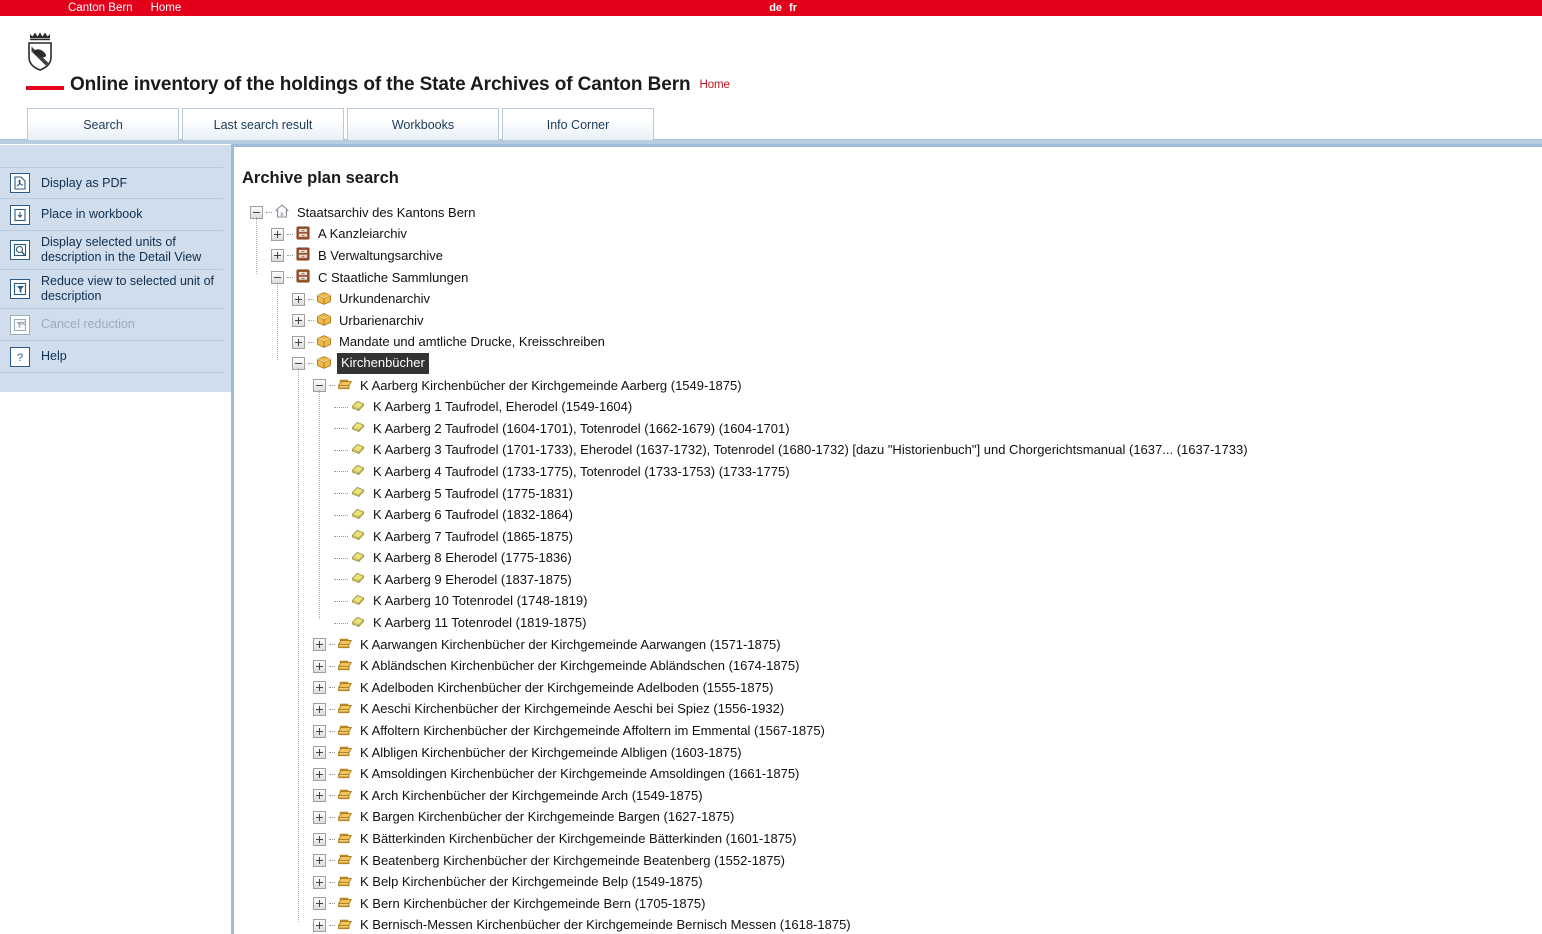 The height and width of the screenshot is (934, 1542). Describe the element at coordinates (479, 623) in the screenshot. I see `tree-node-label: K Aarberg 11 Totenrodel (1819-1875)` at that location.